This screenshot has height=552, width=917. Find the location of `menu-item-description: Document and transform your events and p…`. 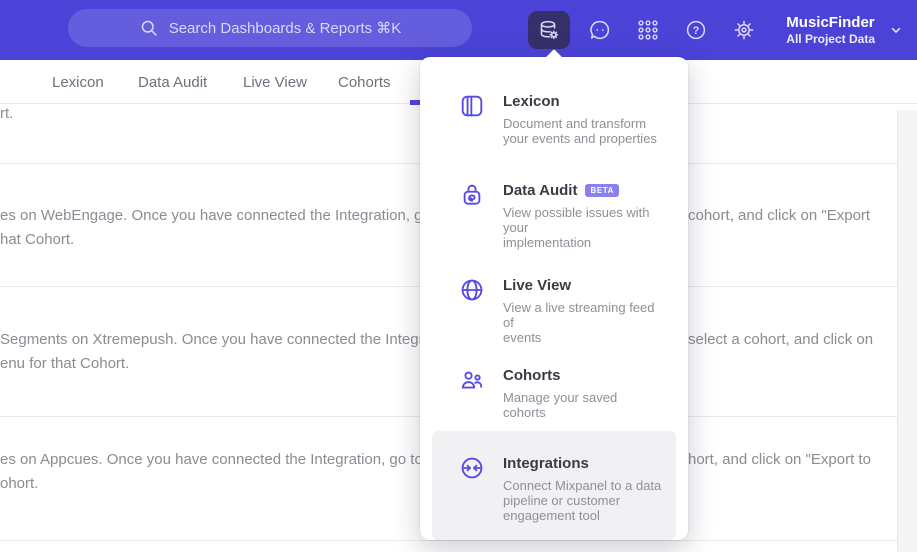

menu-item-description: Document and transform your events and p… is located at coordinates (580, 131).